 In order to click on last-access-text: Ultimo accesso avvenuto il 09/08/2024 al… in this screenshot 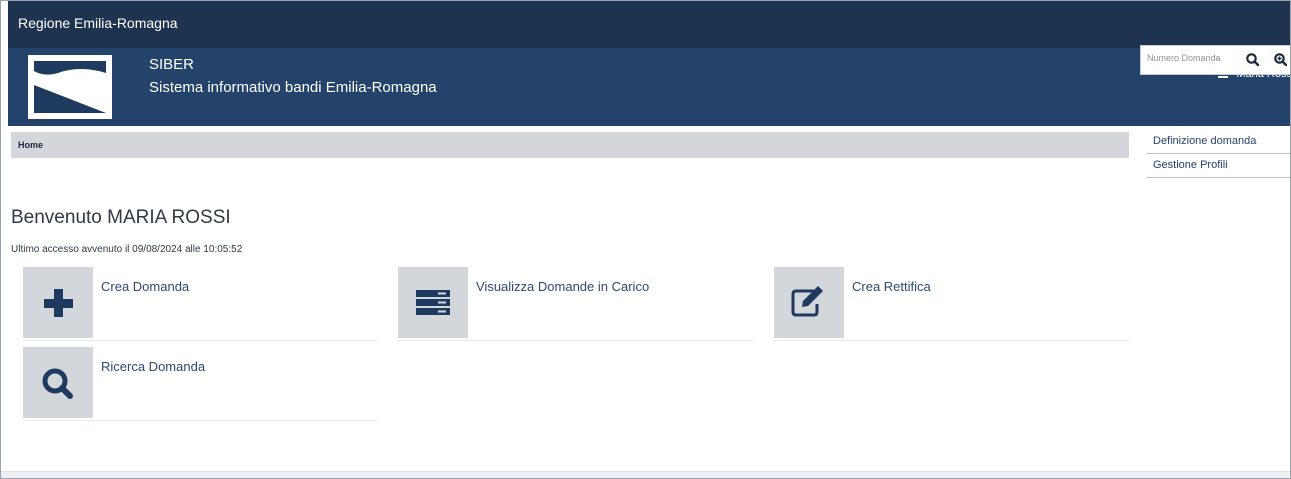, I will do `click(127, 249)`.